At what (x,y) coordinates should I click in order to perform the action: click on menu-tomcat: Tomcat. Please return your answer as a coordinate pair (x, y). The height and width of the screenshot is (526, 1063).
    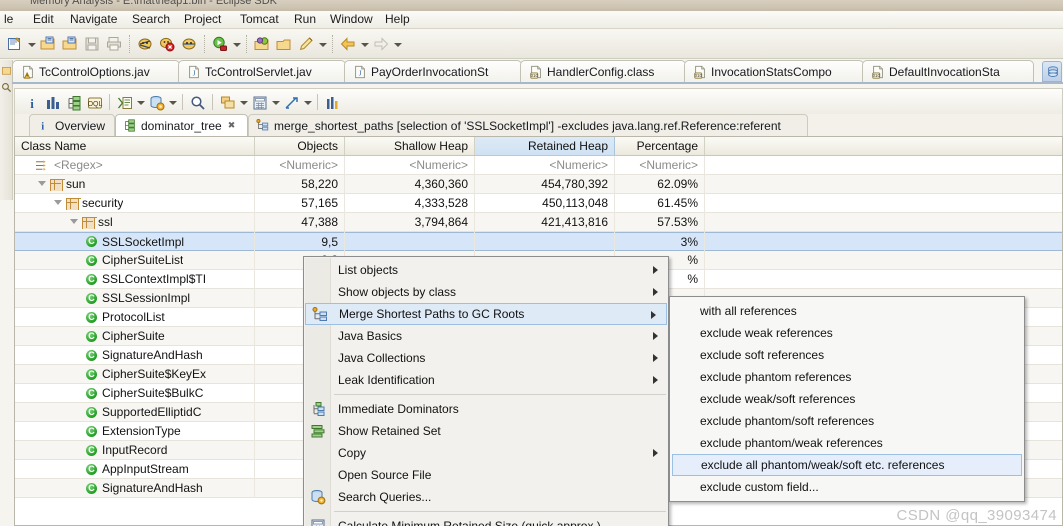
    Looking at the image, I should click on (259, 19).